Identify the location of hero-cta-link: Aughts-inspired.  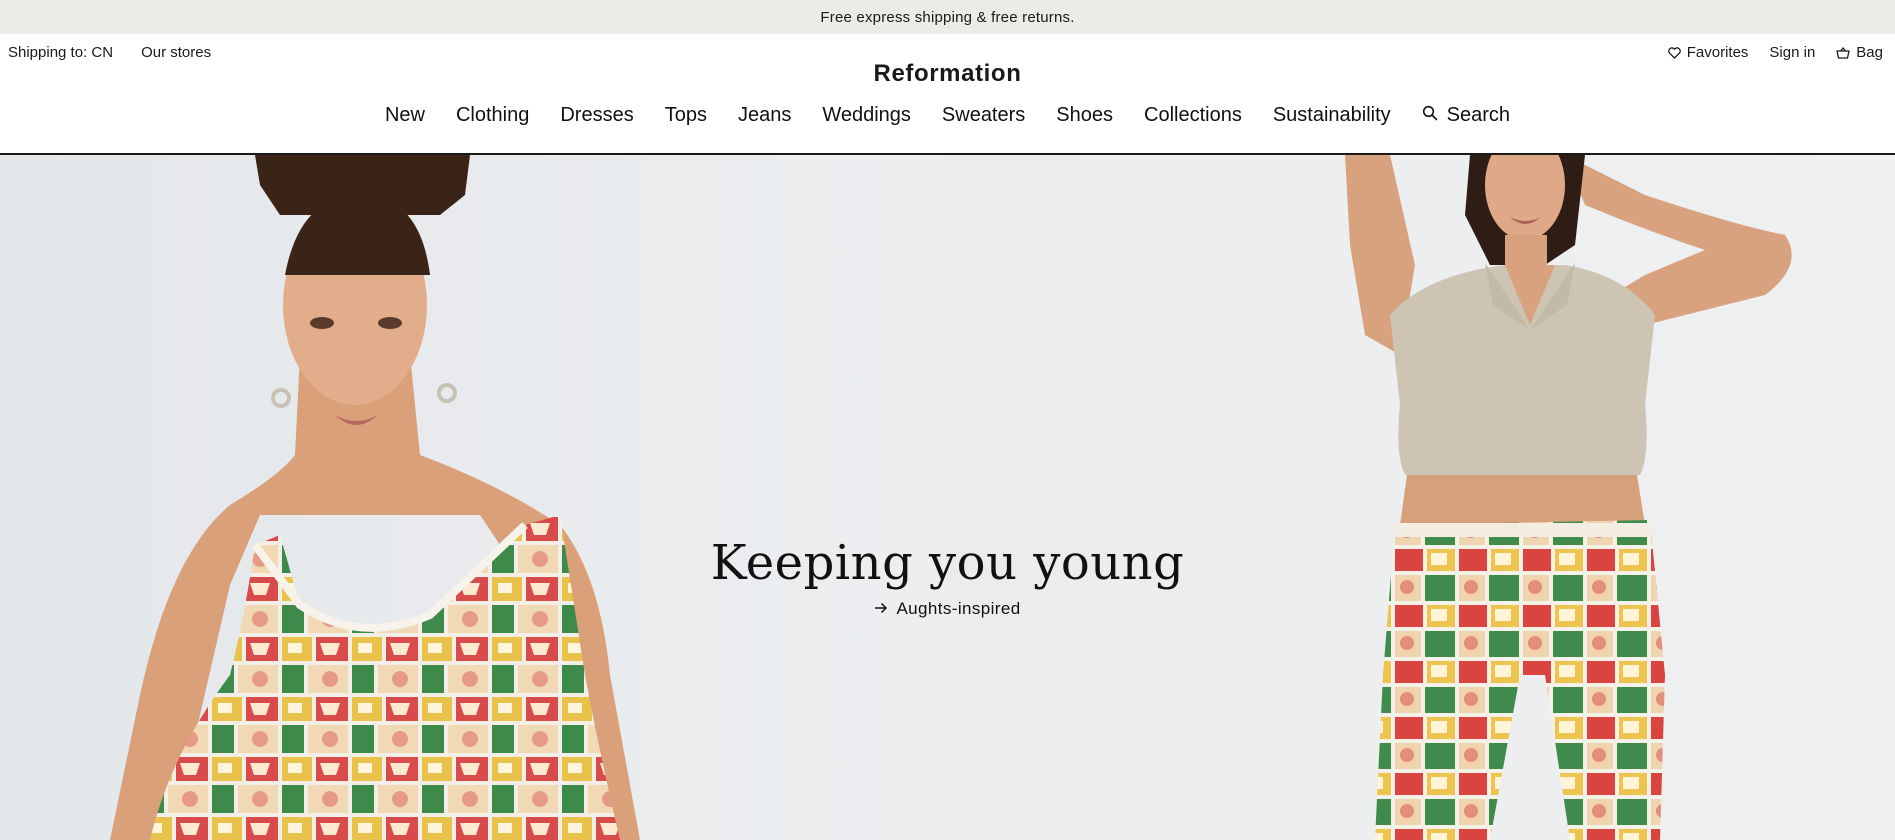
(947, 609).